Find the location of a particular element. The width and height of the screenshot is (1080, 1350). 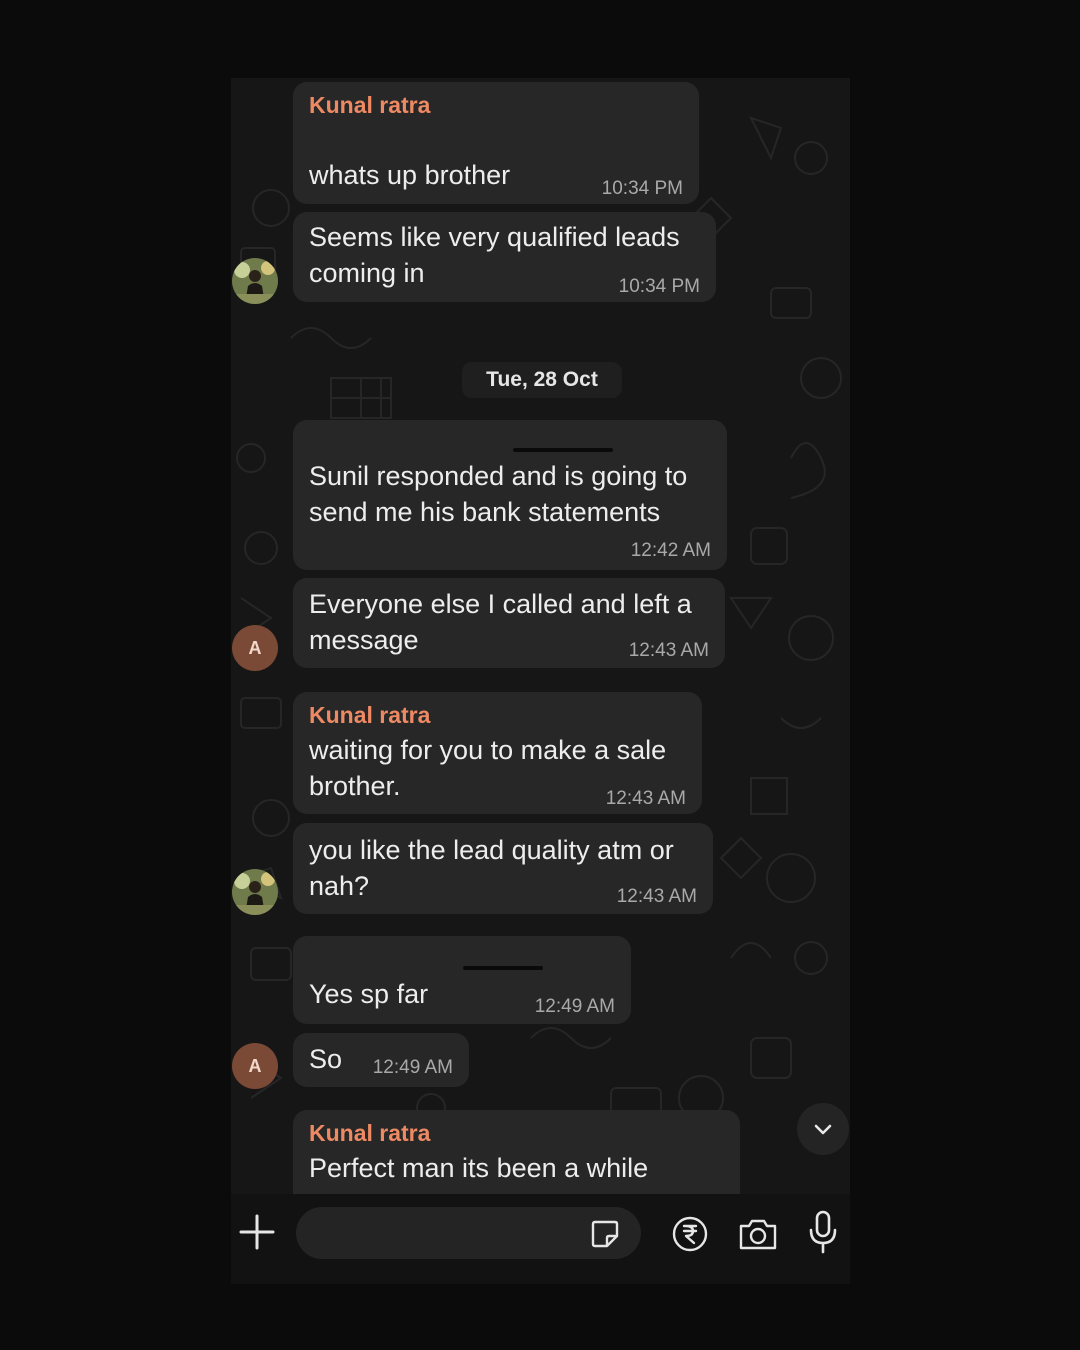

rupee-icon is located at coordinates (690, 1234).